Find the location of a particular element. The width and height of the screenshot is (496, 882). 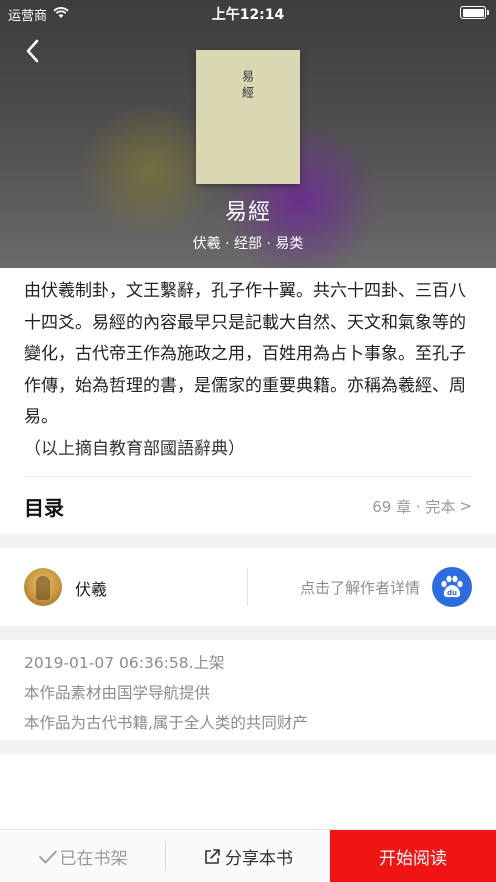

status-time: 上午12:14 is located at coordinates (248, 15).